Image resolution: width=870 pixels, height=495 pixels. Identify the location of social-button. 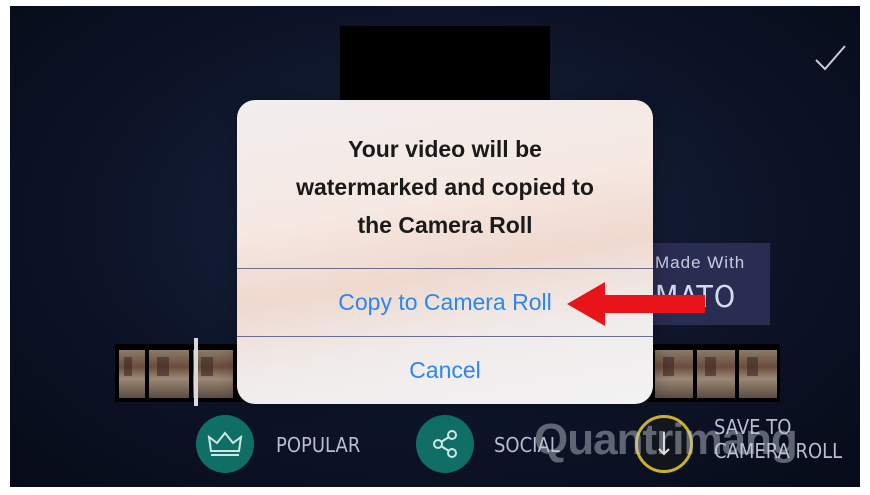
(445, 444).